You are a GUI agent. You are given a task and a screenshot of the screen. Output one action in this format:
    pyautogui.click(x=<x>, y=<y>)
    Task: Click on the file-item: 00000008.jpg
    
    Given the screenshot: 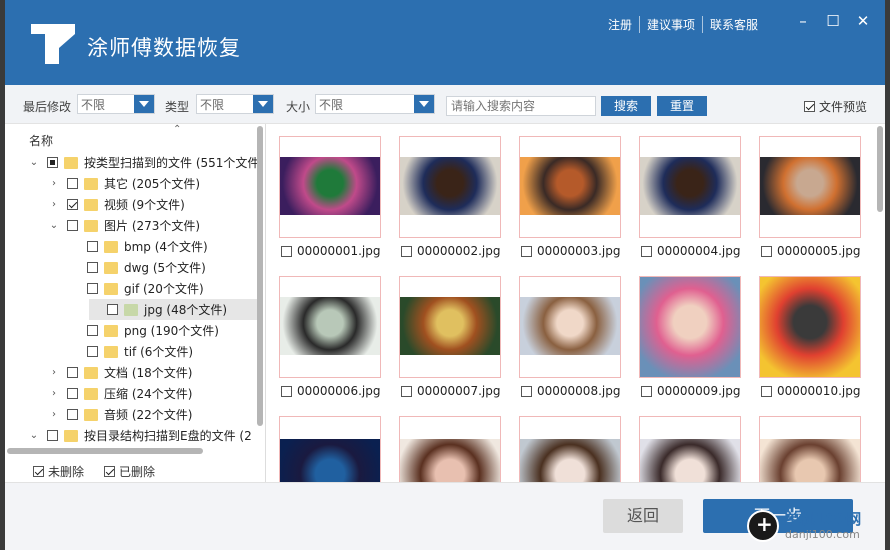 What is the action you would take?
    pyautogui.click(x=570, y=391)
    